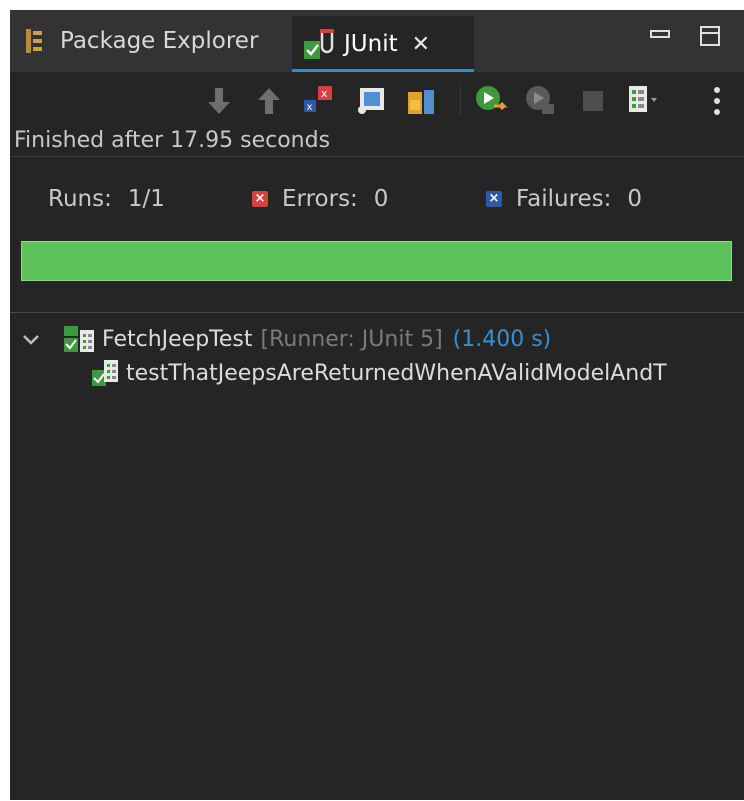  What do you see at coordinates (159, 41) in the screenshot?
I see `tab-label-package-explorer: Package Explorer` at bounding box center [159, 41].